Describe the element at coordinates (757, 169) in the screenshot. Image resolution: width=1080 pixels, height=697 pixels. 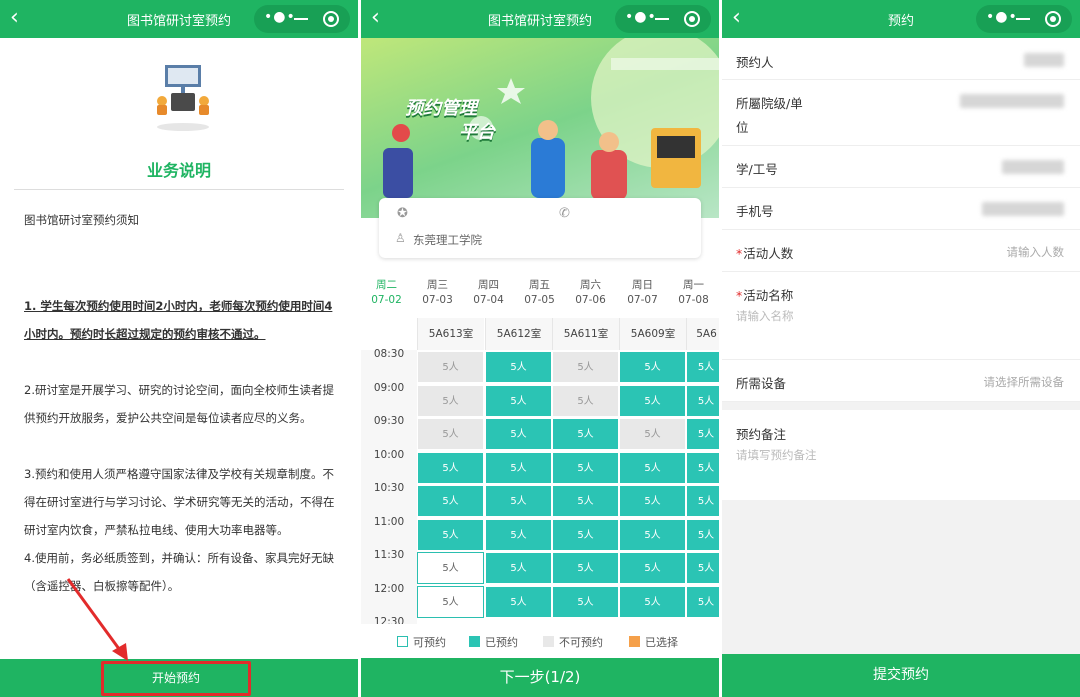
I see `student-id-label: 学/工号` at that location.